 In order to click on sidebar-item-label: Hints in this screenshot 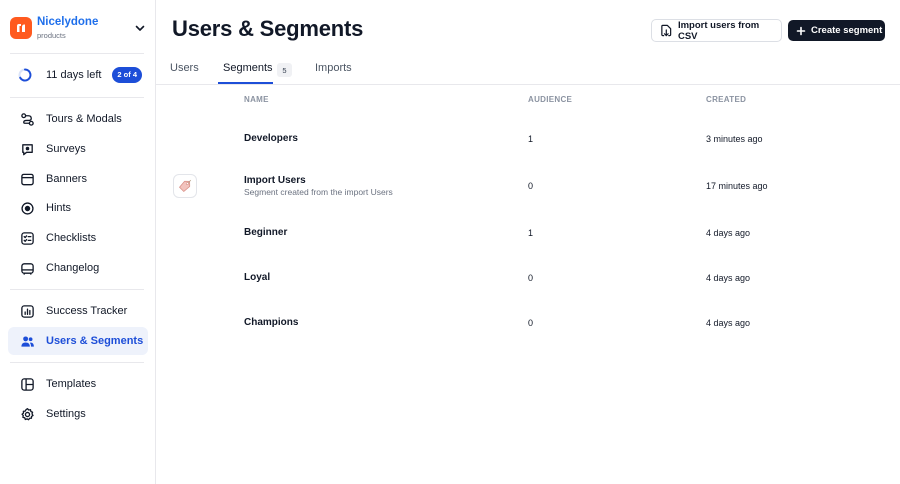, I will do `click(59, 208)`.